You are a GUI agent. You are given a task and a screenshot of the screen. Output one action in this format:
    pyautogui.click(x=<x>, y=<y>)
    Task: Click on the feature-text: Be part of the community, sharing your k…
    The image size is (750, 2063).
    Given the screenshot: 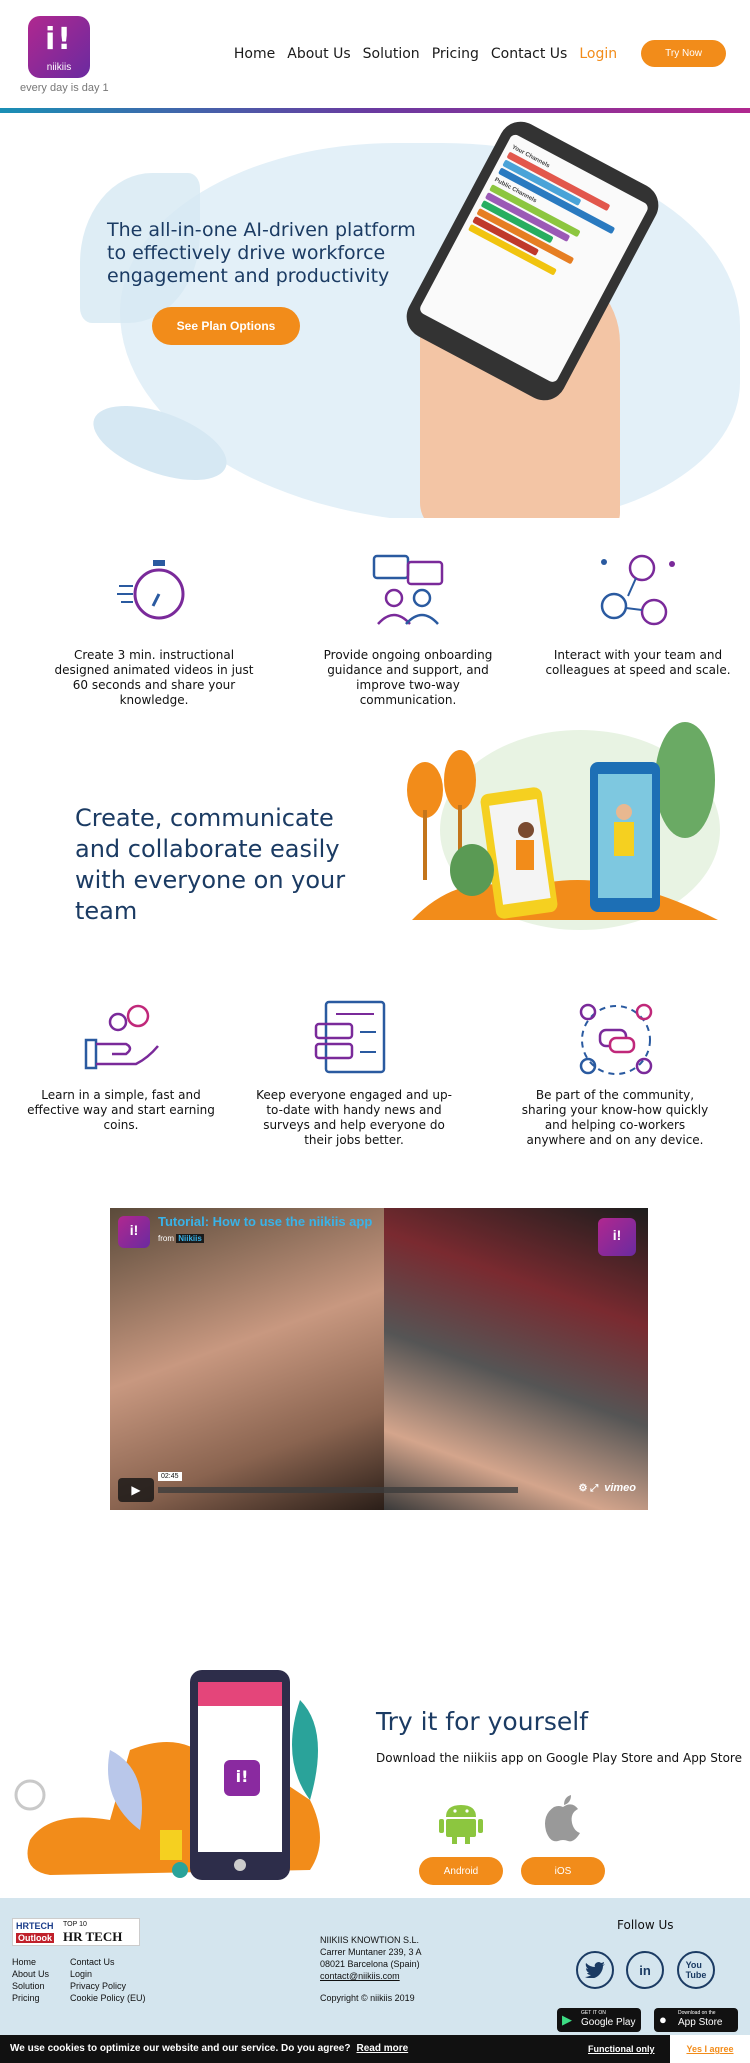 What is the action you would take?
    pyautogui.click(x=615, y=1117)
    